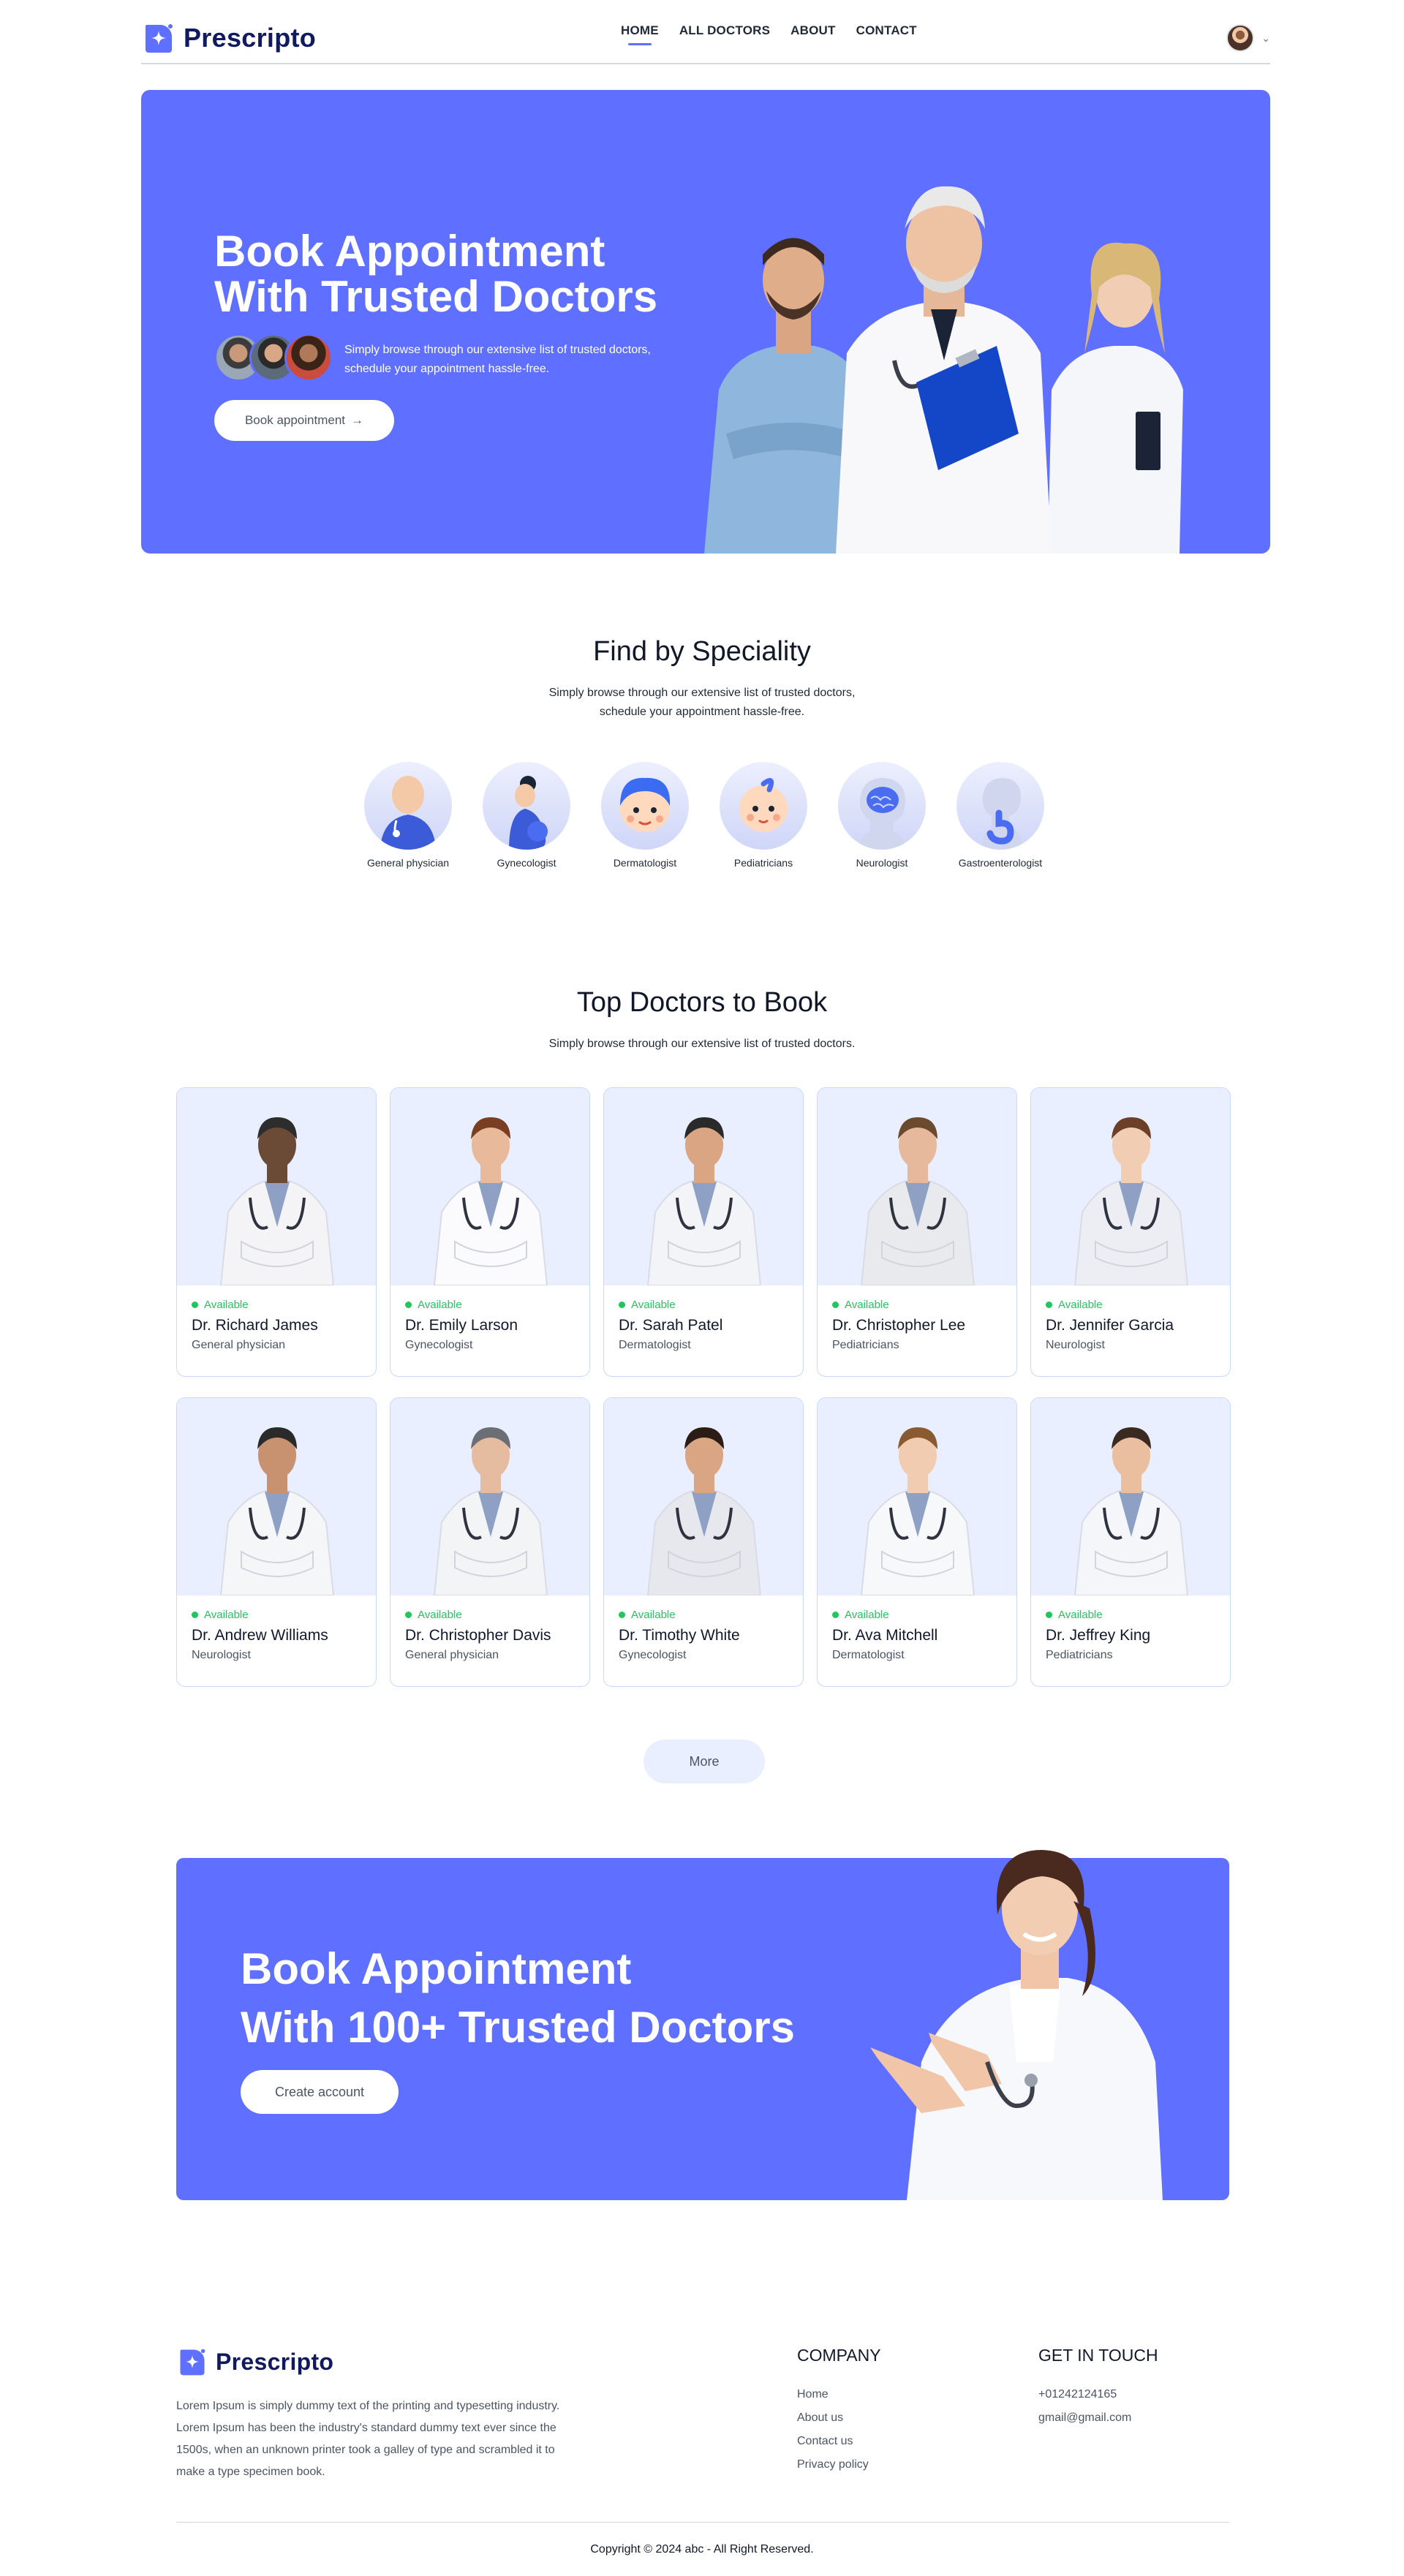 The width and height of the screenshot is (1404, 2576). Describe the element at coordinates (250, 38) in the screenshot. I see `brand-name: Prescripto` at that location.